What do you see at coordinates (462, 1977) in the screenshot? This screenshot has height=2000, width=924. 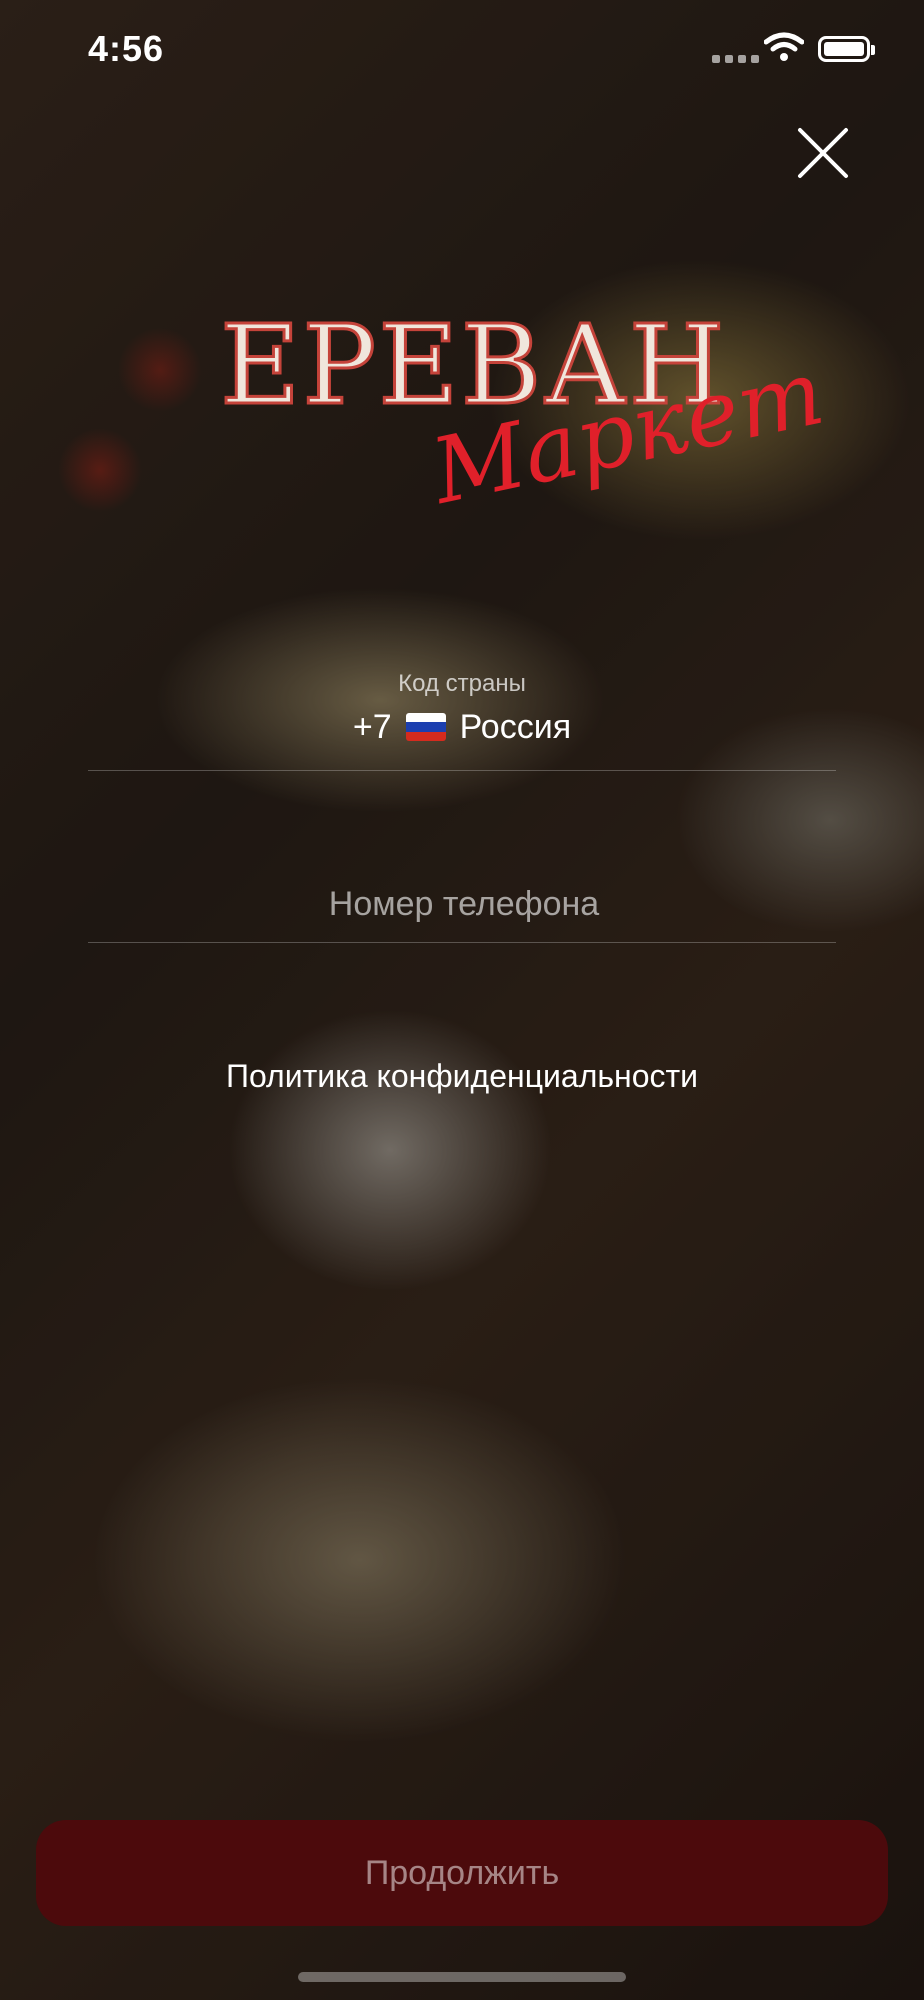 I see `home-indicator` at bounding box center [462, 1977].